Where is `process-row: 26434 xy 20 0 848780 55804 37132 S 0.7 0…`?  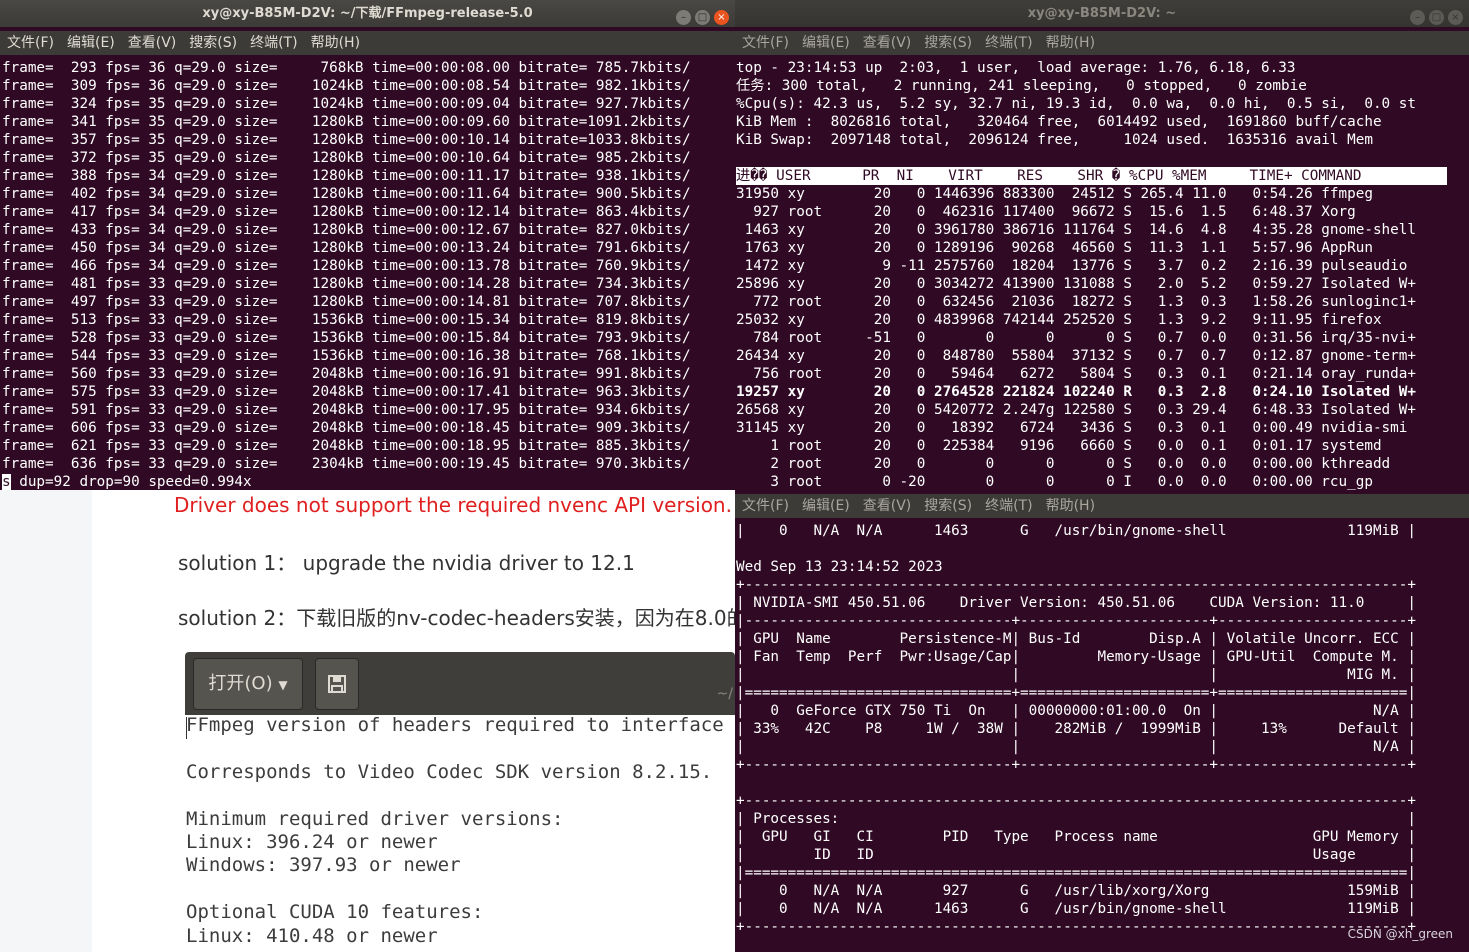 process-row: 26434 xy 20 0 848780 55804 37132 S 0.7 0… is located at coordinates (1076, 356).